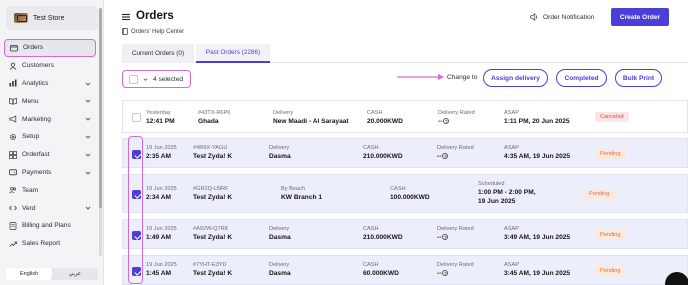 The image size is (688, 285). What do you see at coordinates (50, 226) in the screenshot?
I see `sidebar-item-billing: Billing and Plans` at bounding box center [50, 226].